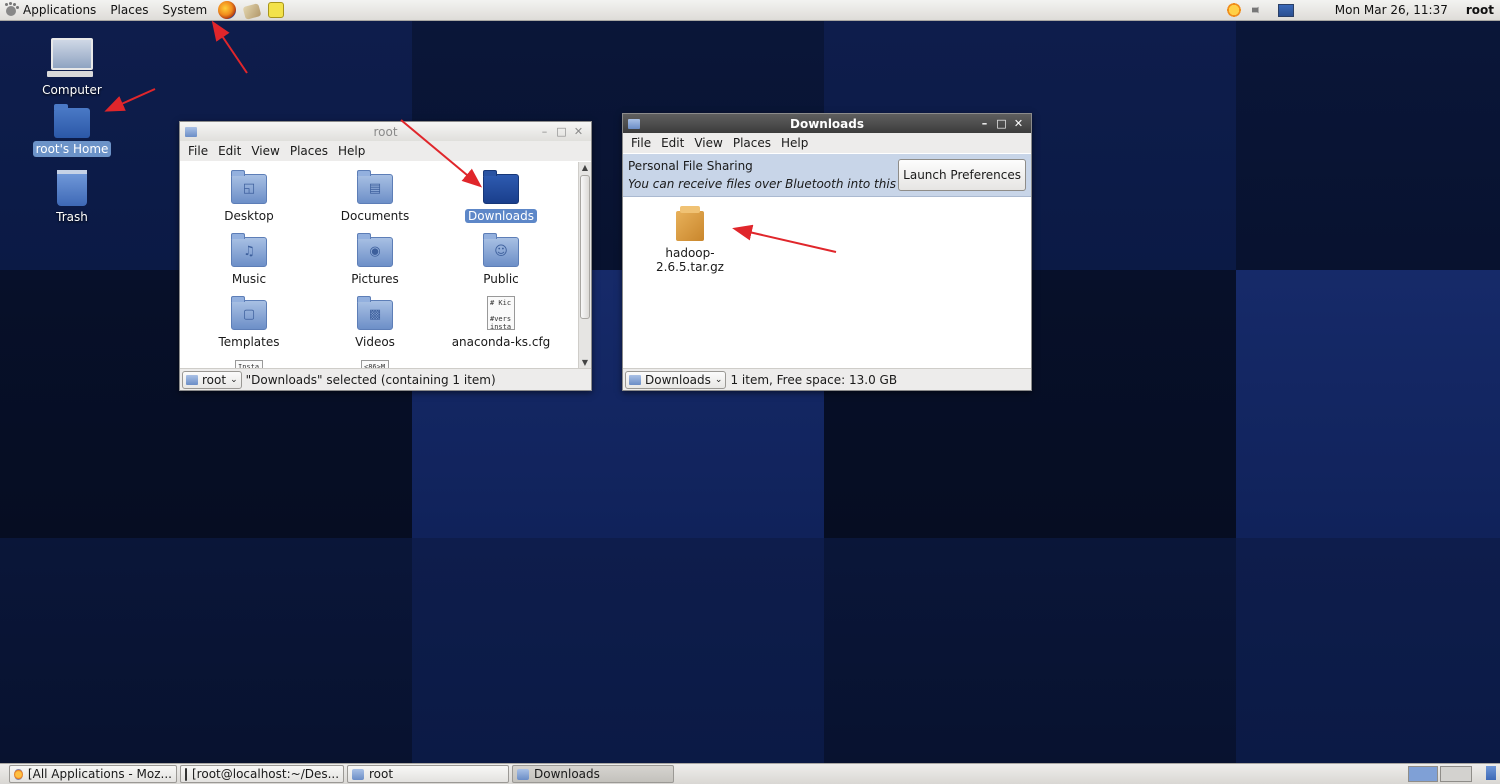  I want to click on system-menu: System, so click(184, 10).